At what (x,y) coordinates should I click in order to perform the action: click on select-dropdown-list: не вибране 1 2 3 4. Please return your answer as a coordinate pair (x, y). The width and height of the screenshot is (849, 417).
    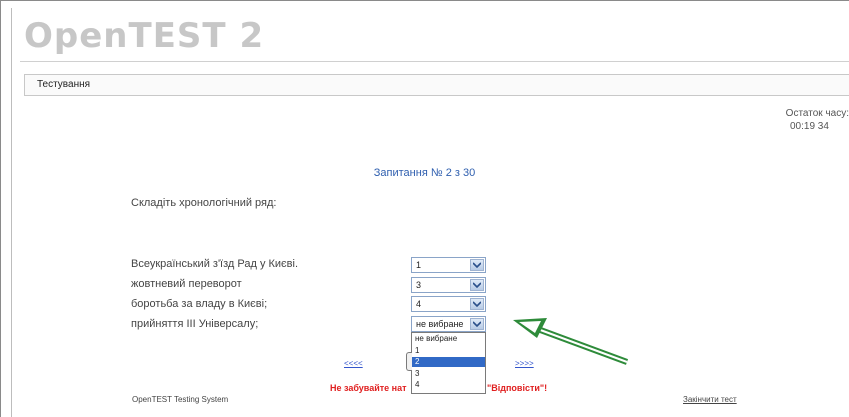
    Looking at the image, I should click on (448, 363).